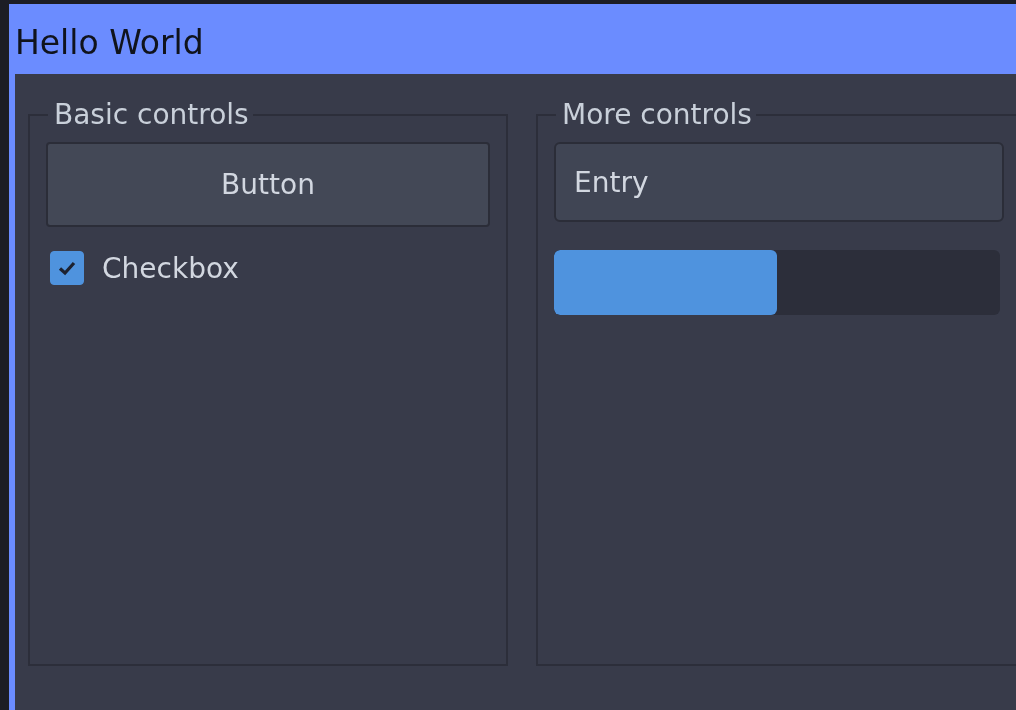 The height and width of the screenshot is (710, 1016). I want to click on frame-title: More controls, so click(657, 115).